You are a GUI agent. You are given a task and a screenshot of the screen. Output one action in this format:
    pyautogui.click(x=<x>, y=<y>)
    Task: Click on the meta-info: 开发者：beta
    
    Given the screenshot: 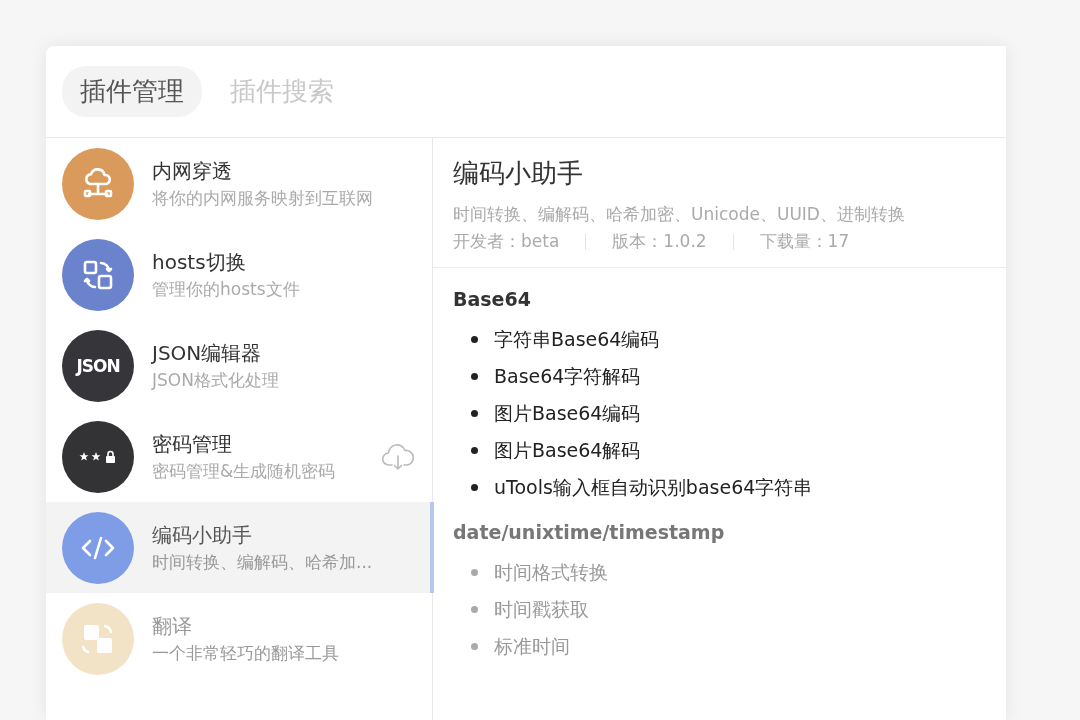 What is the action you would take?
    pyautogui.click(x=506, y=241)
    